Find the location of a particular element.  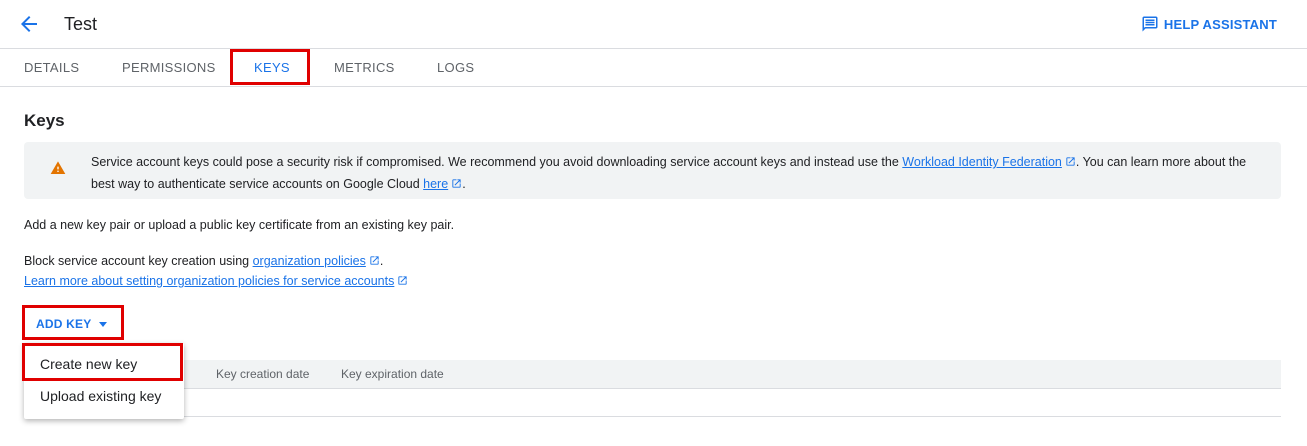

table-divider is located at coordinates (652, 416).